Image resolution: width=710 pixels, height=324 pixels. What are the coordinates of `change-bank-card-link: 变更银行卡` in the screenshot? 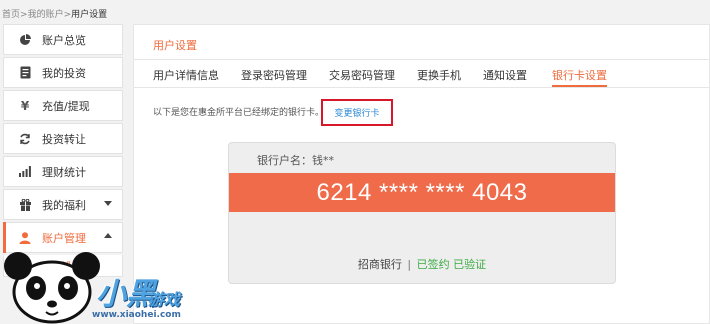 It's located at (357, 112).